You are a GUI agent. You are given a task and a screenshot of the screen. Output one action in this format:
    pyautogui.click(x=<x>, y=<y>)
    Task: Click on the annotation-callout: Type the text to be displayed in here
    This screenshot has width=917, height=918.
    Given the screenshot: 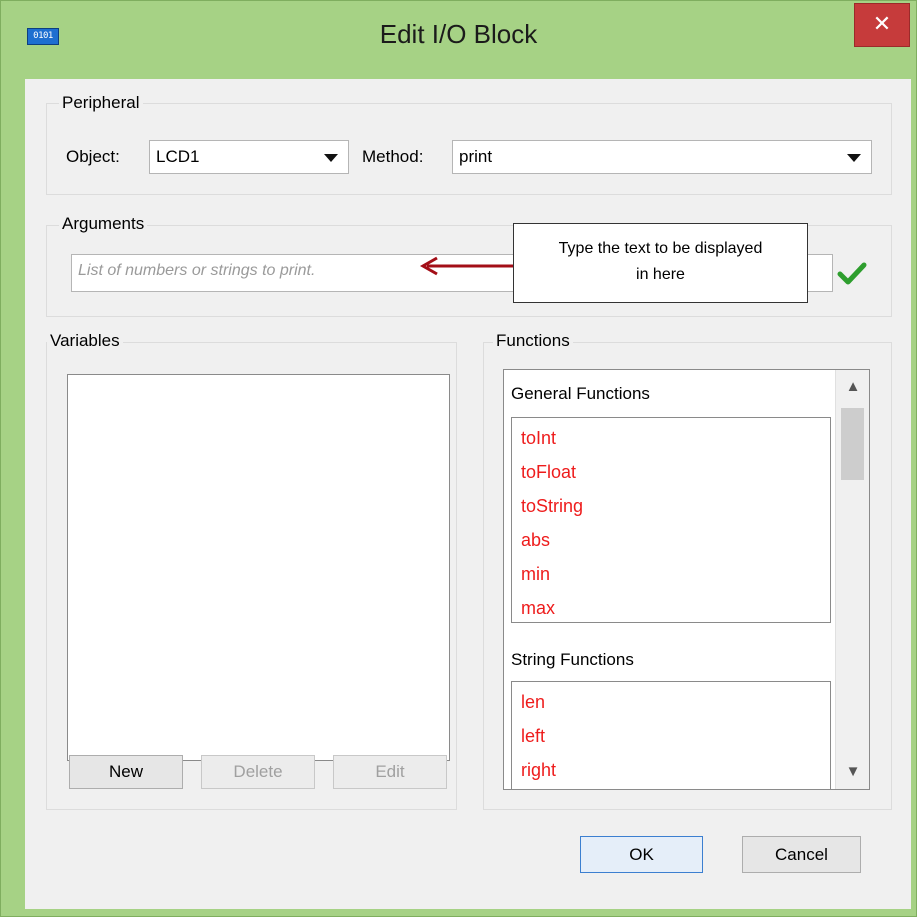 What is the action you would take?
    pyautogui.click(x=660, y=263)
    